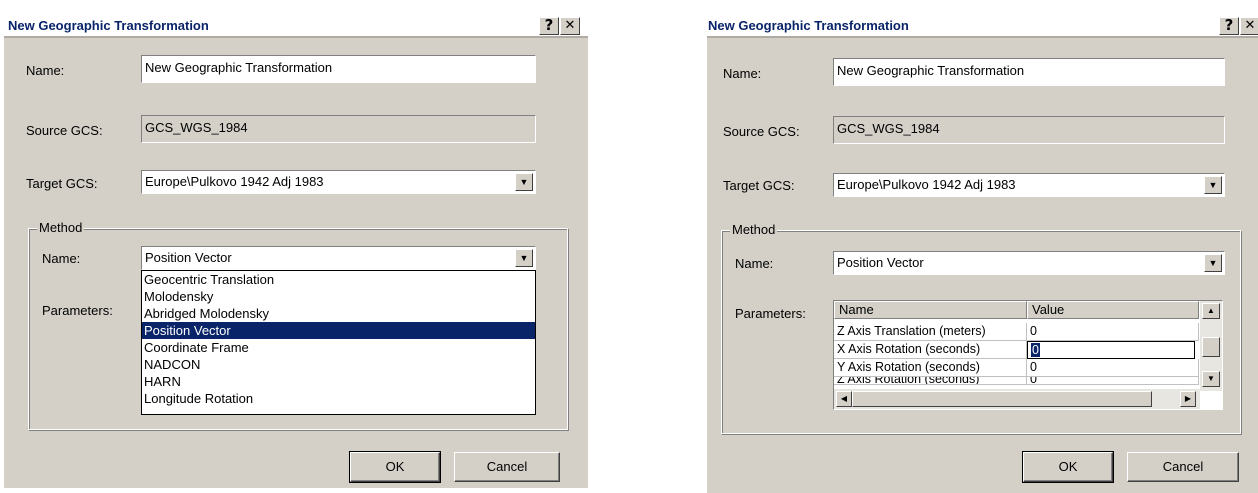 The width and height of the screenshot is (1258, 493). What do you see at coordinates (338, 398) in the screenshot?
I see `dropdown-option: Longitude Rotation` at bounding box center [338, 398].